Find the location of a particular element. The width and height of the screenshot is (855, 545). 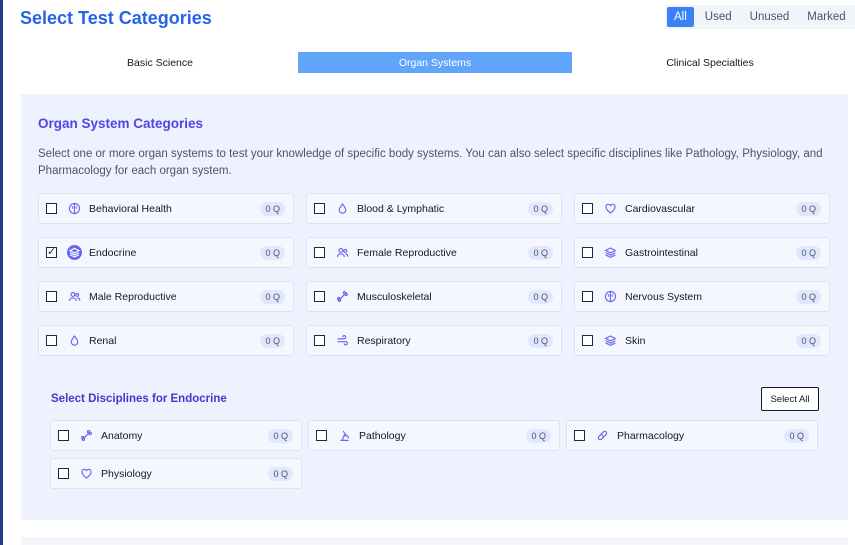

category-musculoskeletal-checkbox is located at coordinates (319, 296).